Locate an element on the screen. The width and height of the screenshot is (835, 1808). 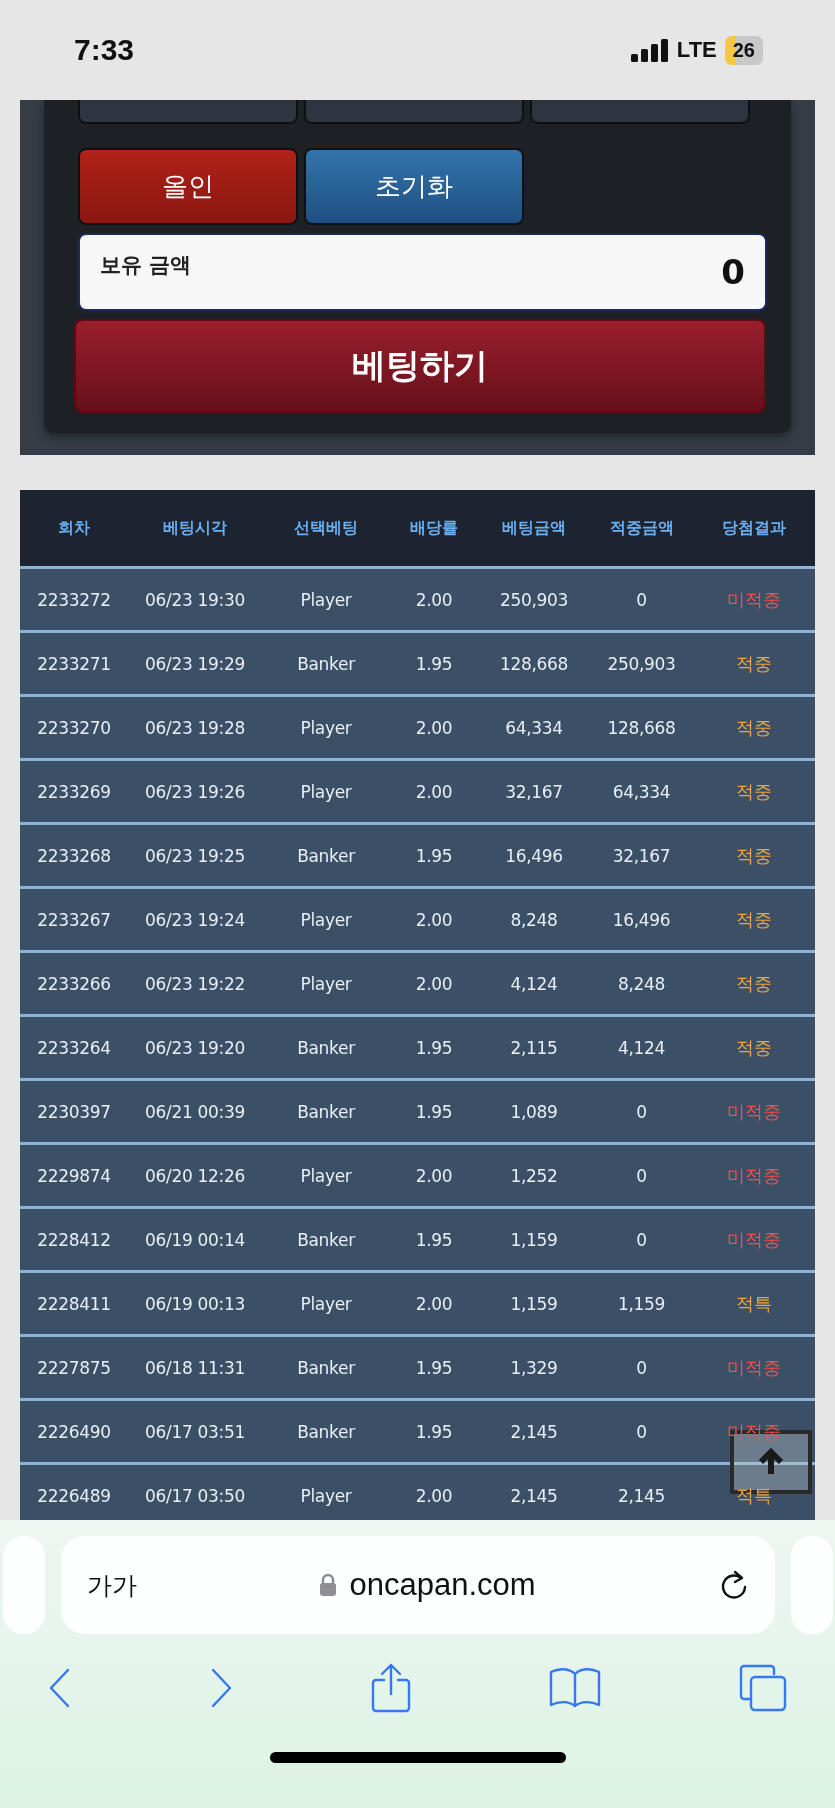
column-header: 베팅금액 is located at coordinates (534, 528).